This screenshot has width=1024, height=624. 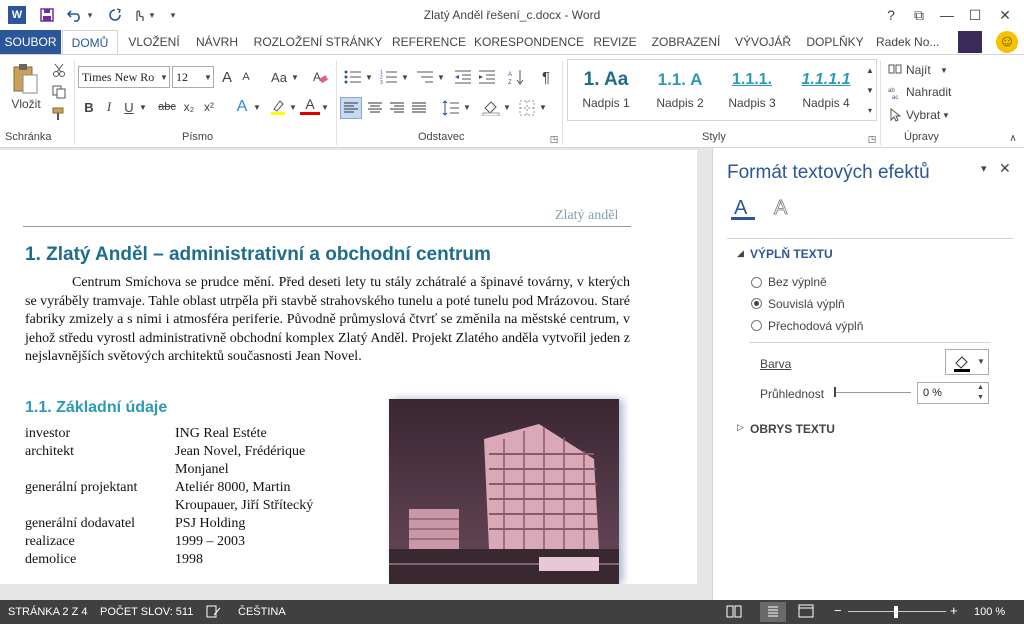 I want to click on horizontal-scrollbar, so click(x=356, y=592).